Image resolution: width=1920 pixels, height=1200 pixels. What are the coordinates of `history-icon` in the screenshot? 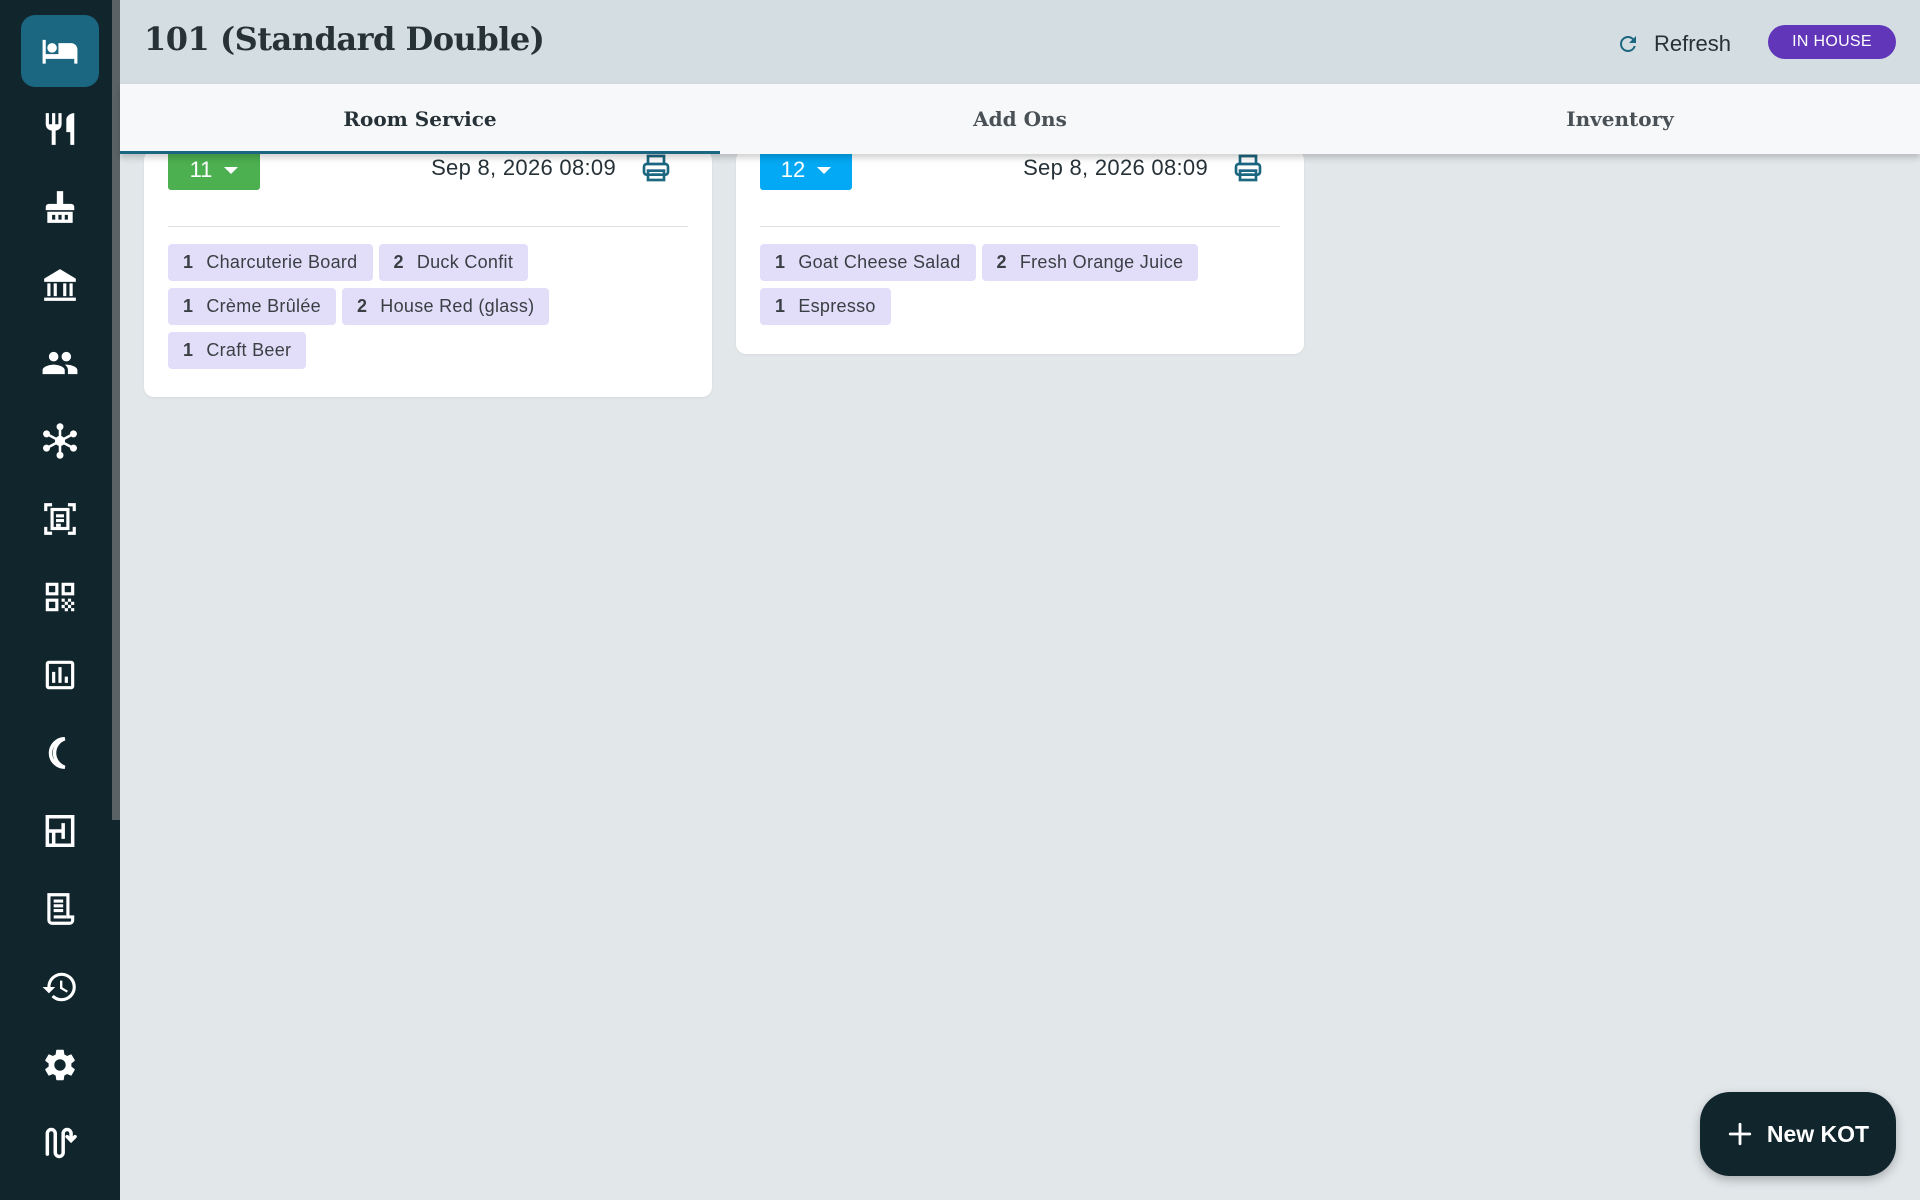 It's located at (59, 987).